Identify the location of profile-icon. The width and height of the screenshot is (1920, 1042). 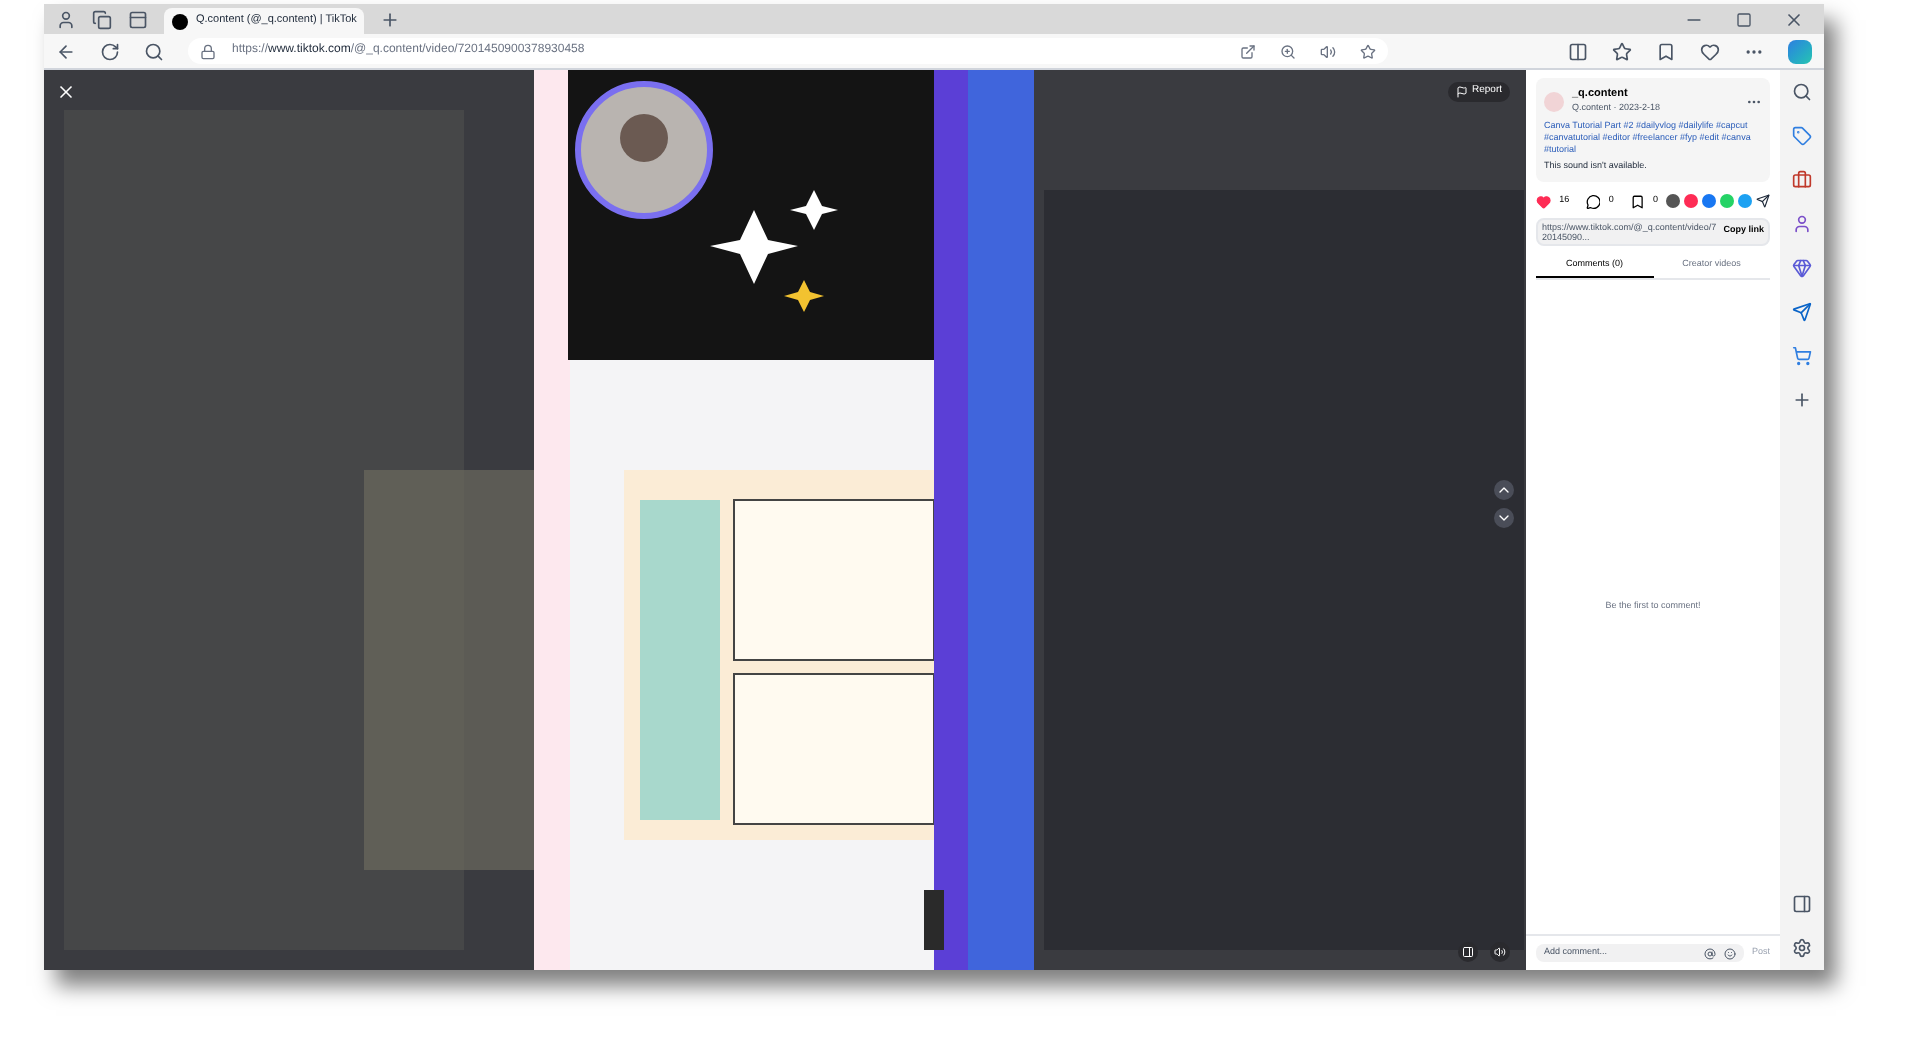
(66, 19).